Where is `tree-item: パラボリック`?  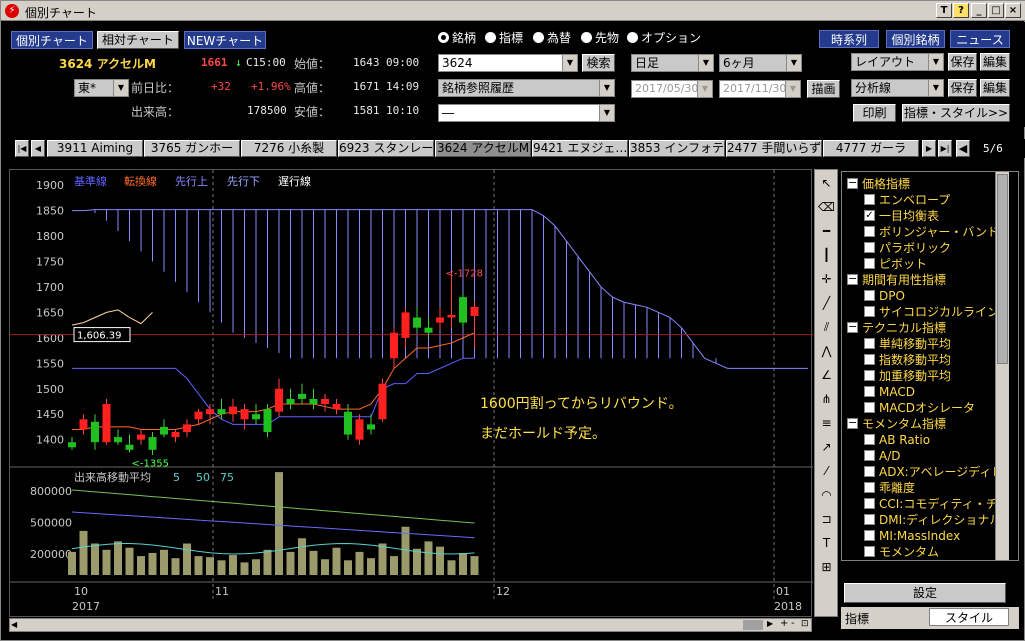 tree-item: パラボリック is located at coordinates (907, 248).